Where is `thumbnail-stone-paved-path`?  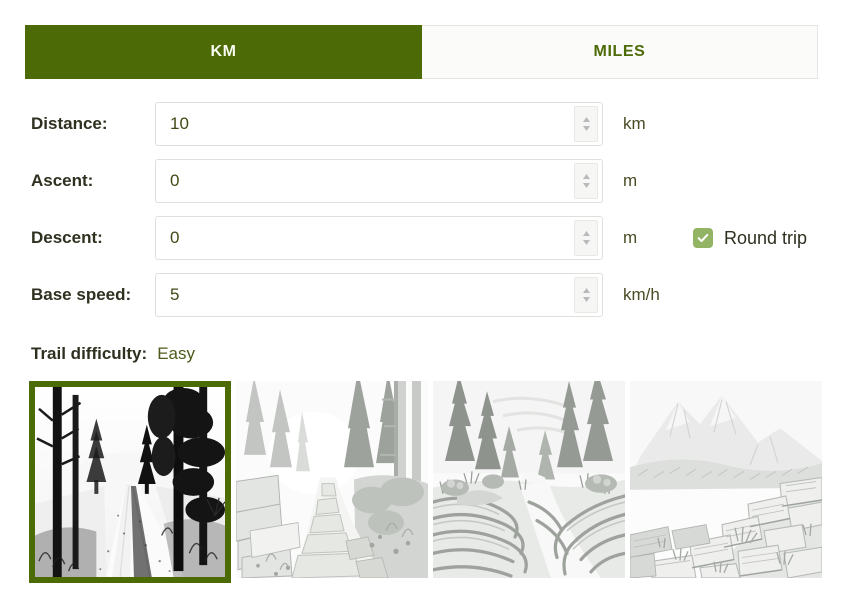
thumbnail-stone-paved-path is located at coordinates (332, 479).